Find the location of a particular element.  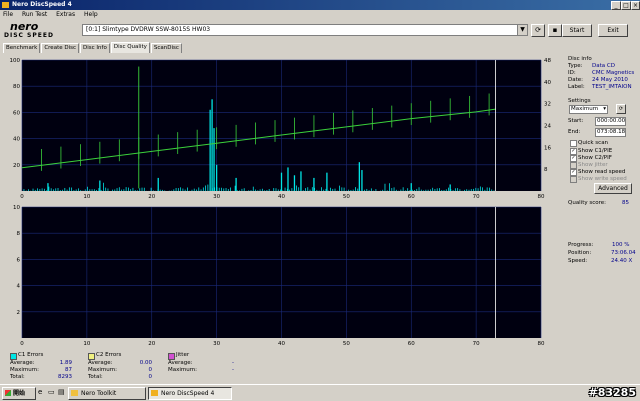

disc-label-value: TEST_IMTAION is located at coordinates (612, 87).